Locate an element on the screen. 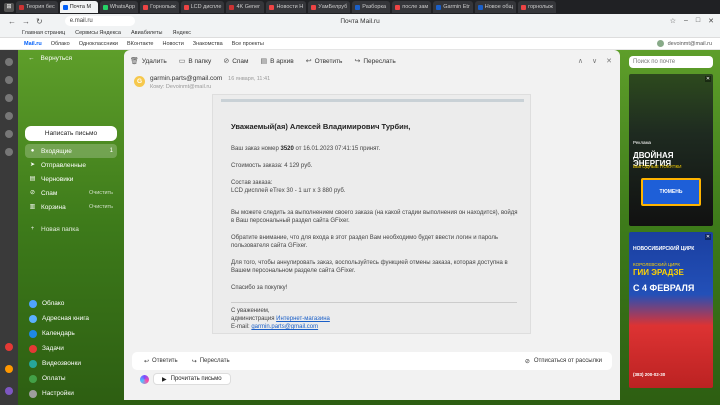 Image resolution: width=720 pixels, height=405 pixels. next-message-icon: ∨ is located at coordinates (594, 61).